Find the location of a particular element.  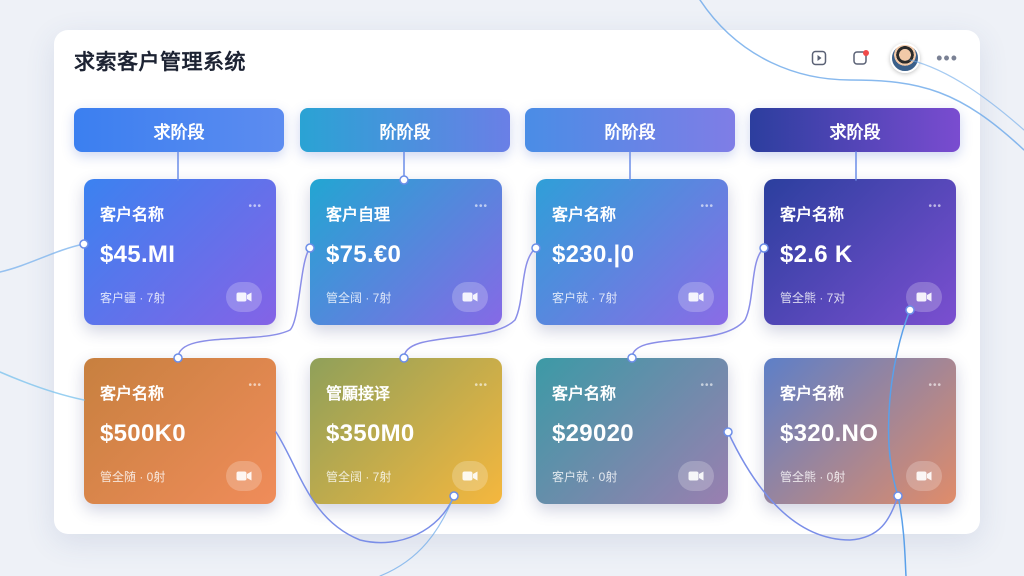

customer-card: 客户名称 ••• $500K0 管全随 · 0射 is located at coordinates (180, 431).